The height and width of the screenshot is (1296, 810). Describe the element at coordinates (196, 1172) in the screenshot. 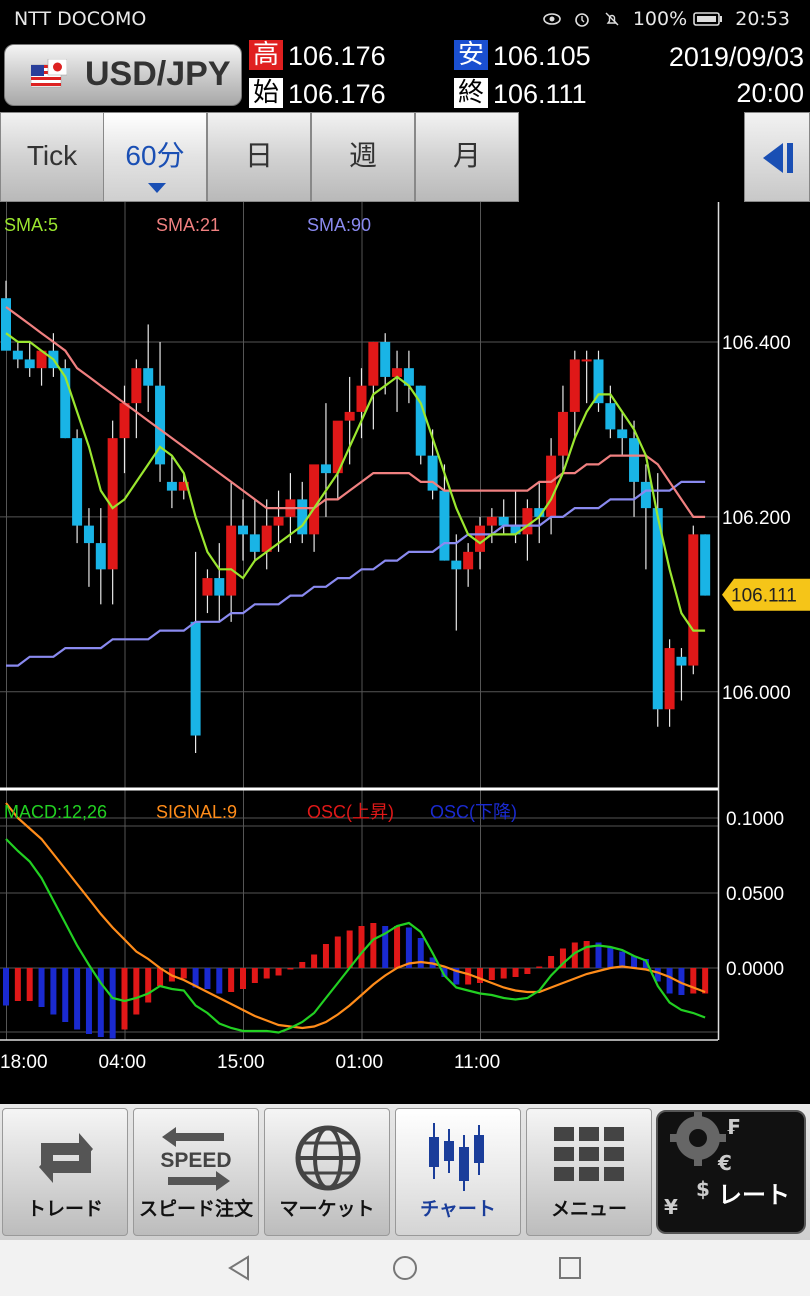

I see `nav-speed-order: SPEED スピード注文` at that location.